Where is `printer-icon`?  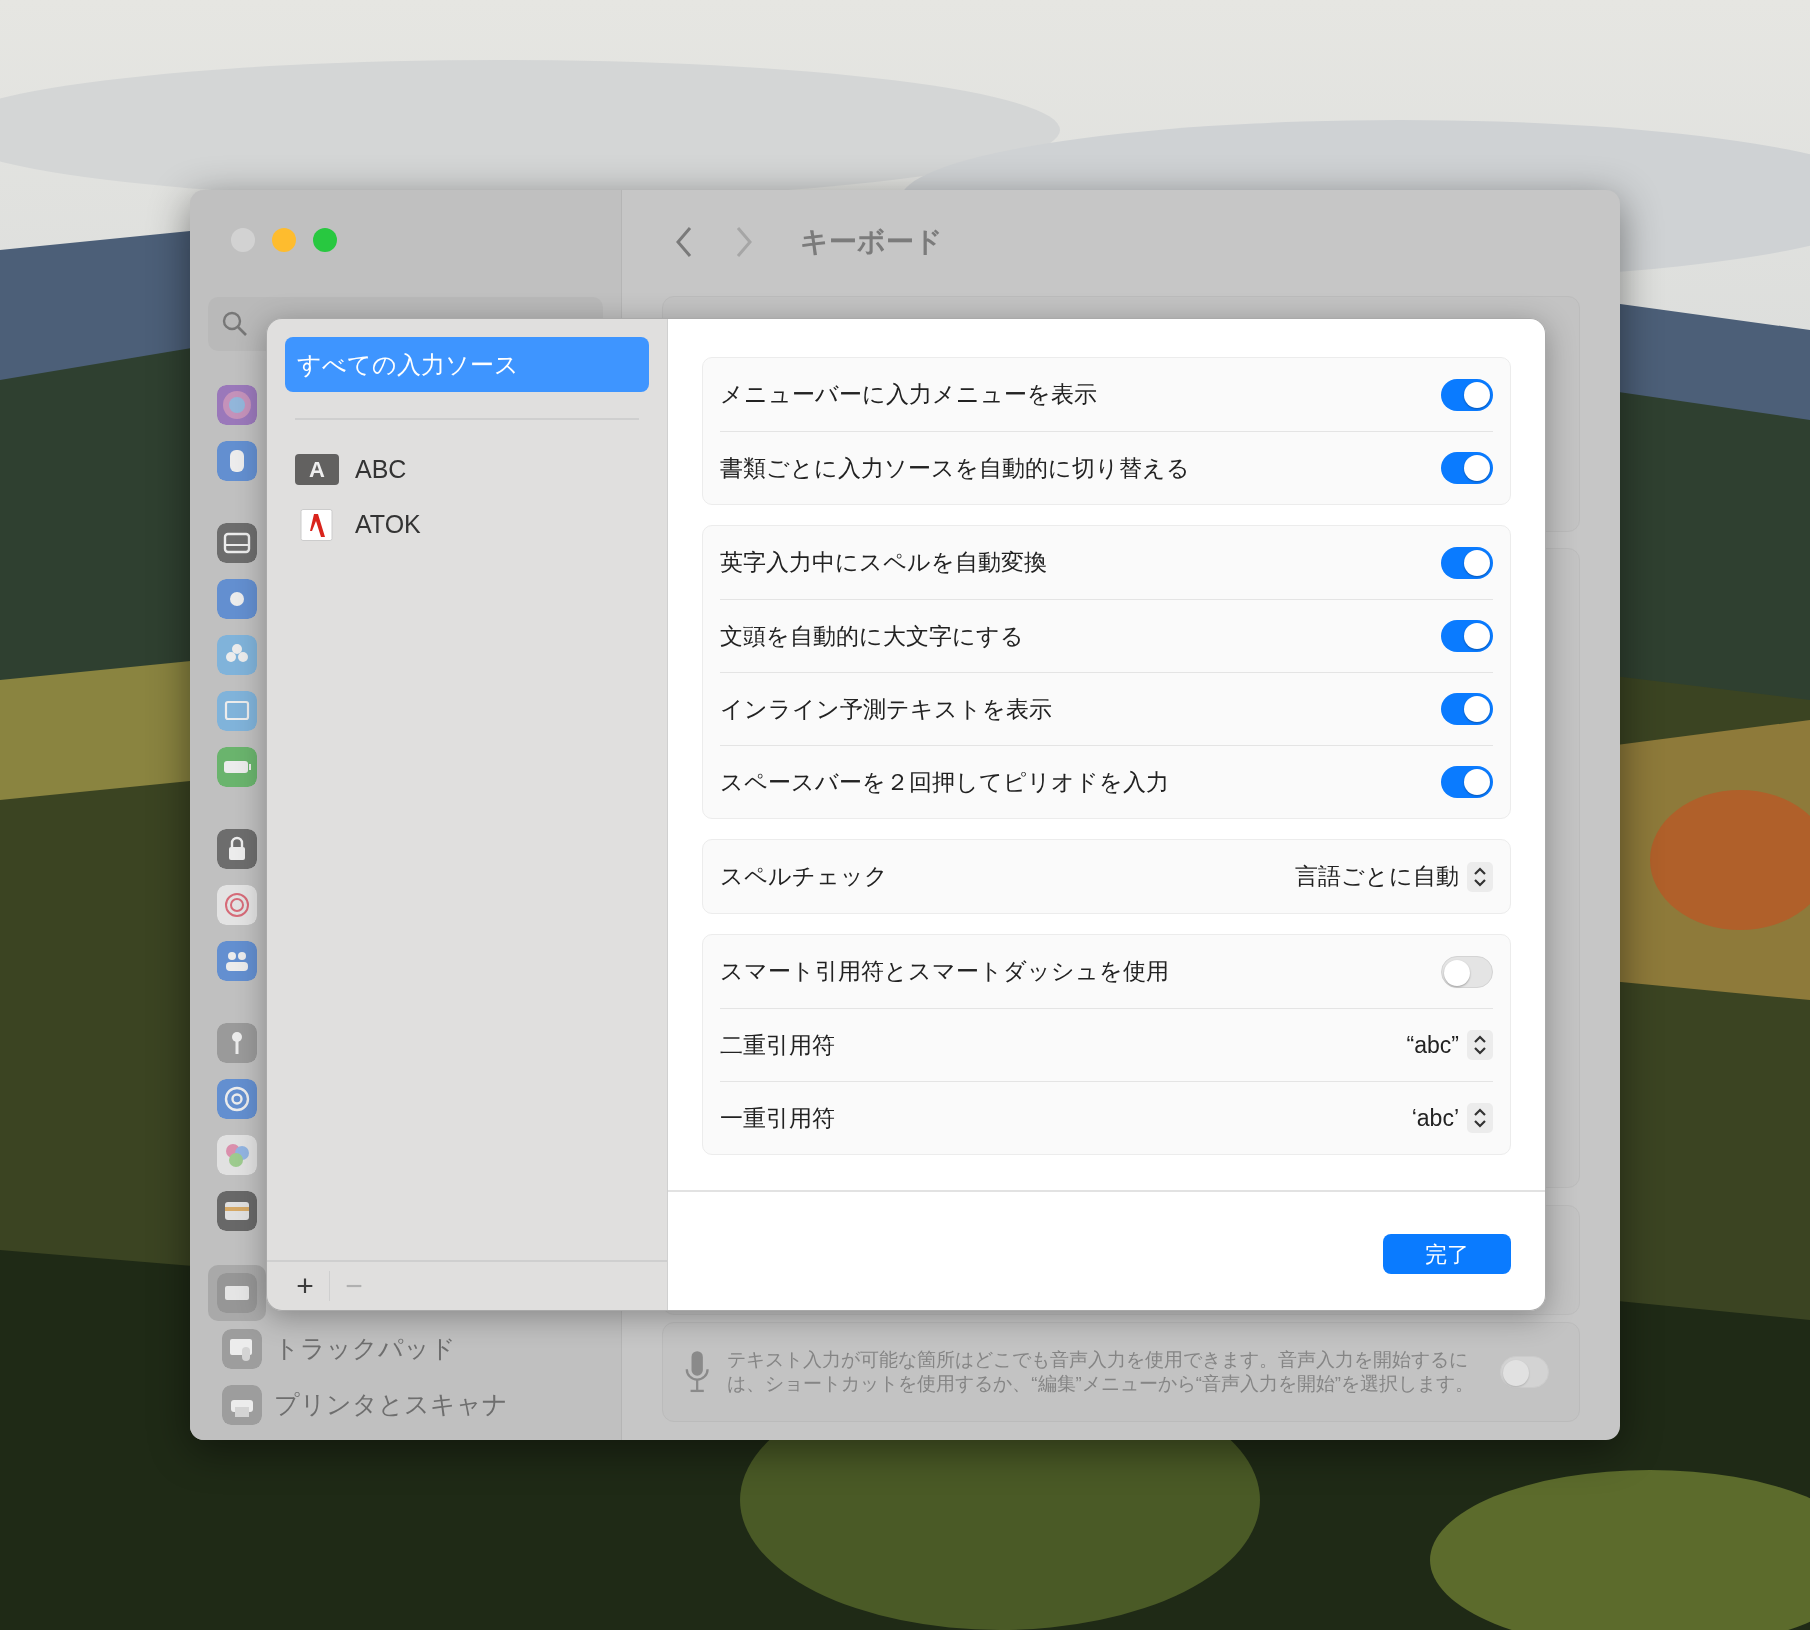
printer-icon is located at coordinates (242, 1405).